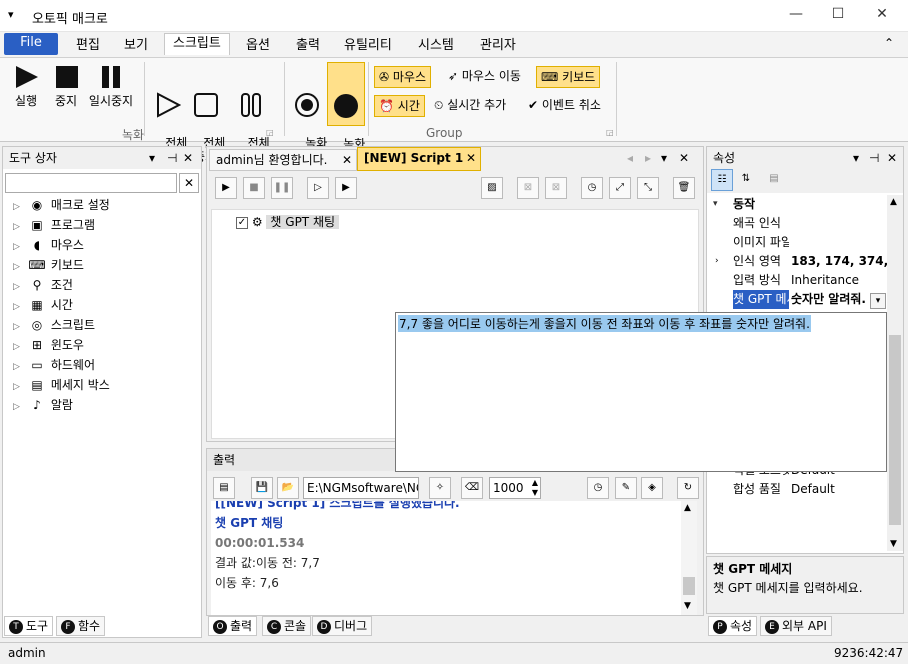  What do you see at coordinates (188, 158) in the screenshot?
I see `panel-close-icon: ✕` at bounding box center [188, 158].